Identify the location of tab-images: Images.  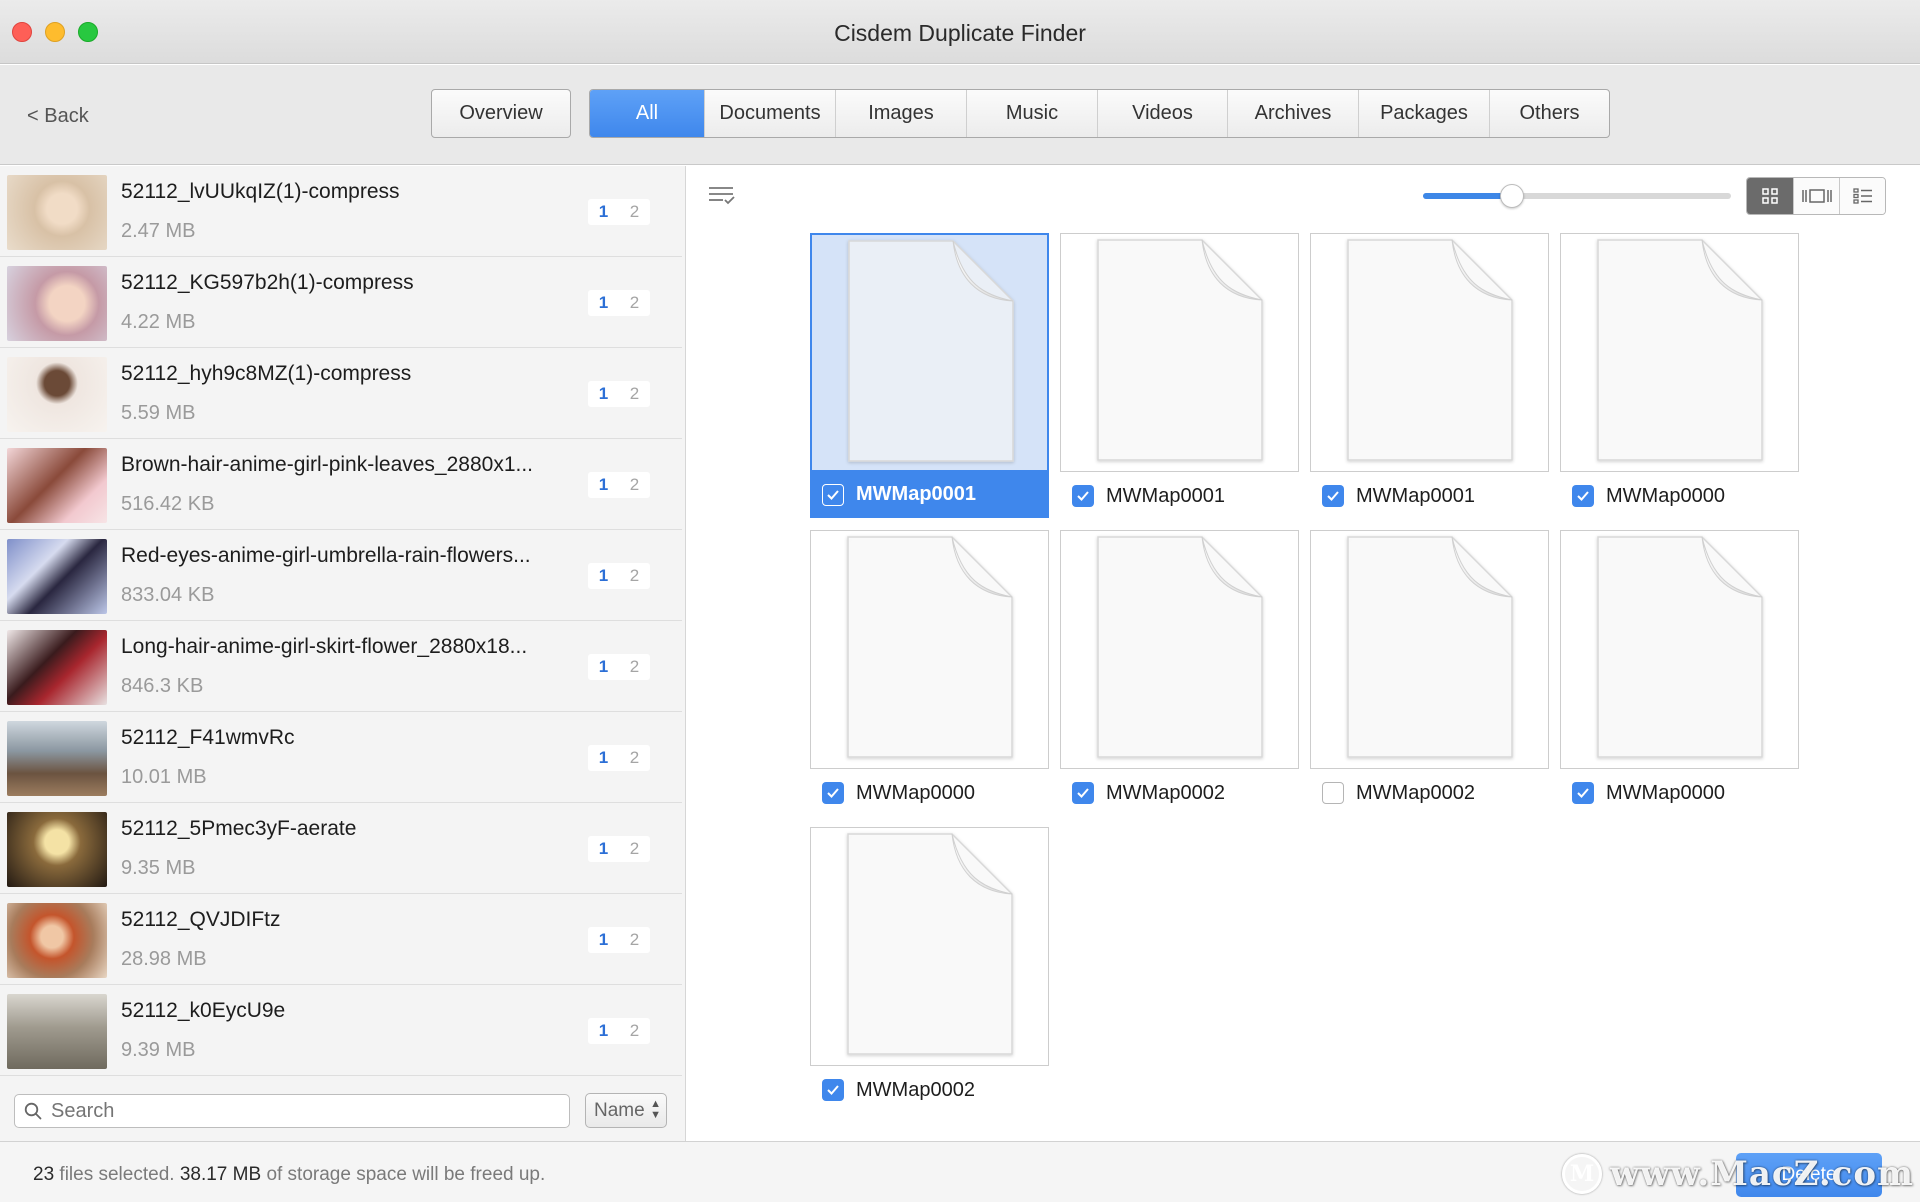
(900, 113).